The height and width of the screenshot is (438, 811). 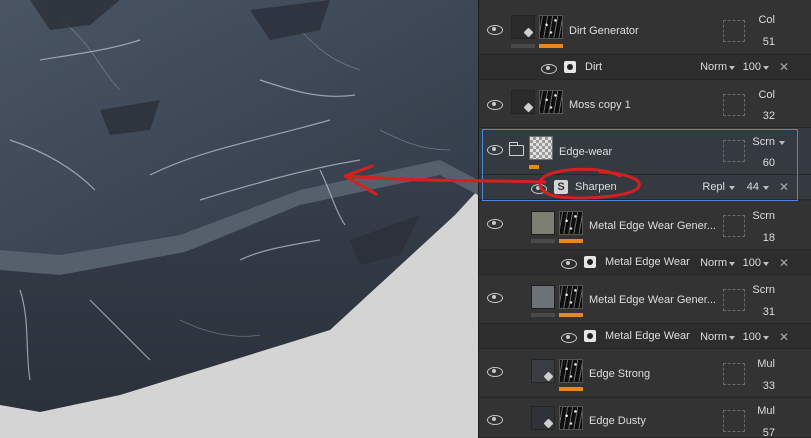 What do you see at coordinates (755, 432) in the screenshot?
I see `layer-opacity: 57` at bounding box center [755, 432].